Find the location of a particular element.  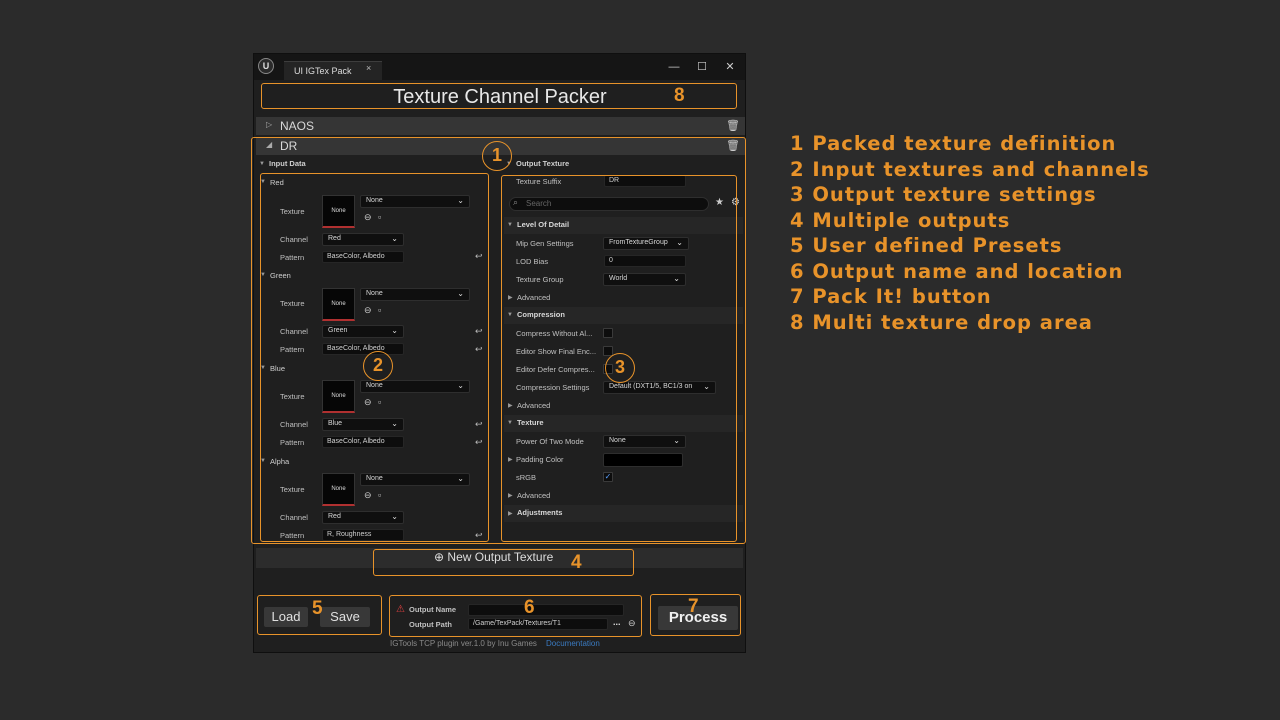

legend-item: 5 User defined Presets is located at coordinates (926, 245).